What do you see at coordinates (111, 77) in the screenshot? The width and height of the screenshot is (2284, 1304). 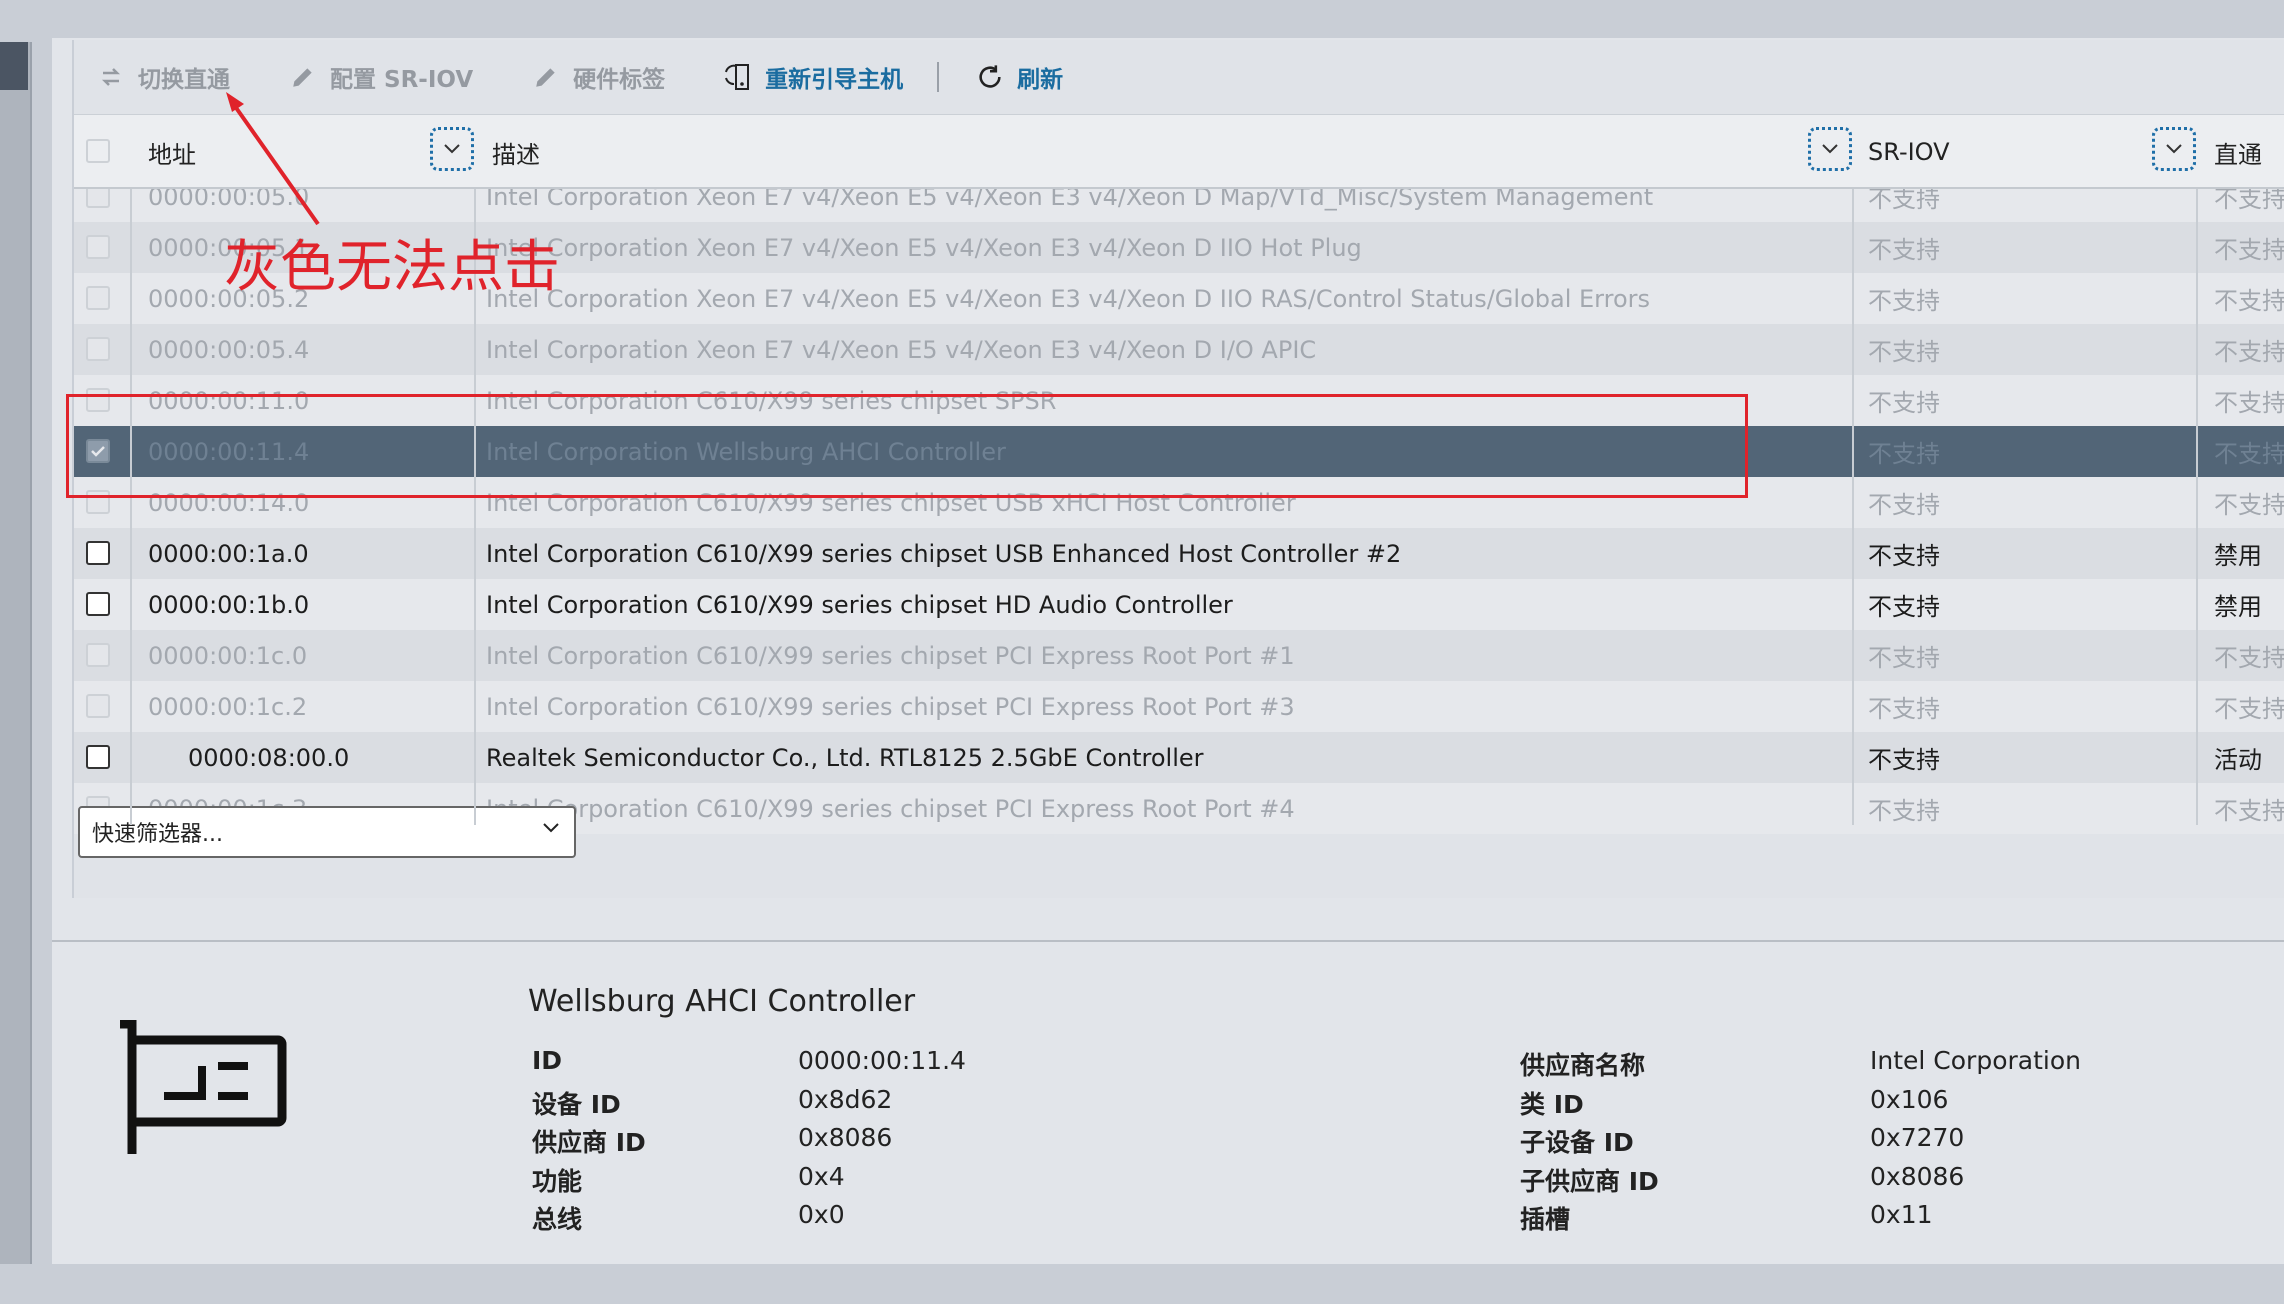 I see `swap-arrows-icon` at bounding box center [111, 77].